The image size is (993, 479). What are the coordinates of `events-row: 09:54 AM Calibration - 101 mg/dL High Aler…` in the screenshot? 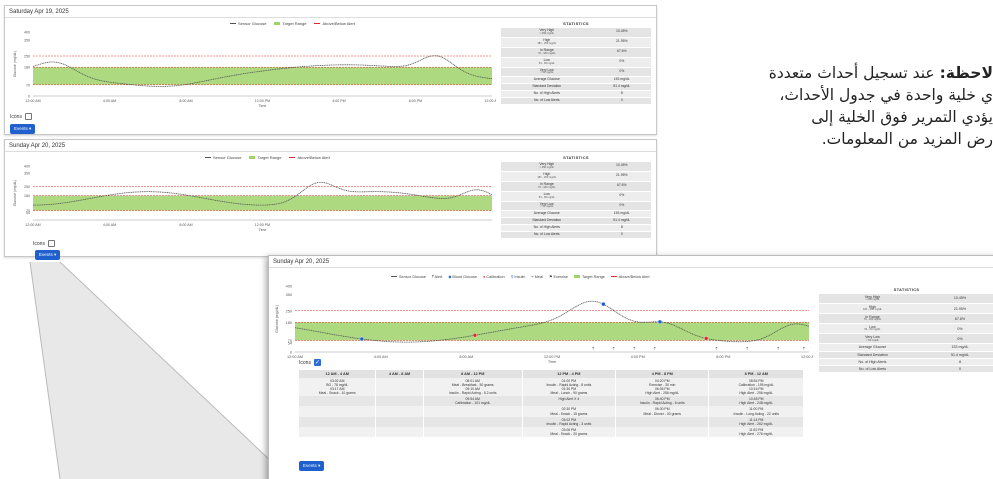 It's located at (551, 401).